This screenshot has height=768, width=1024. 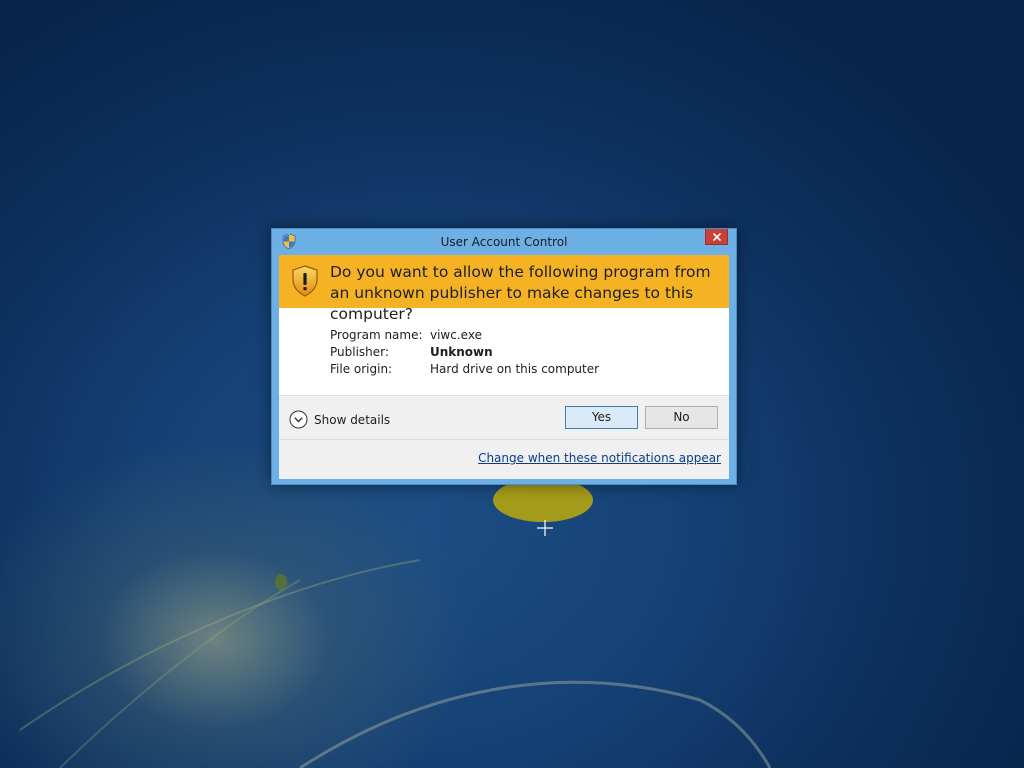 I want to click on chevron-down-icon, so click(x=298, y=419).